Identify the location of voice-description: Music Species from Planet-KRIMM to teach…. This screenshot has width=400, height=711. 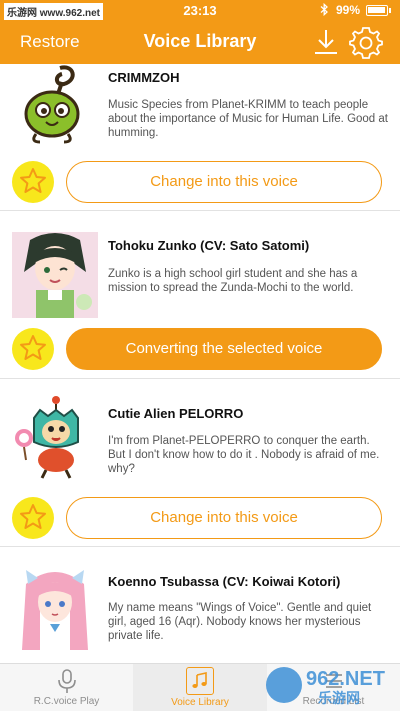
(248, 119).